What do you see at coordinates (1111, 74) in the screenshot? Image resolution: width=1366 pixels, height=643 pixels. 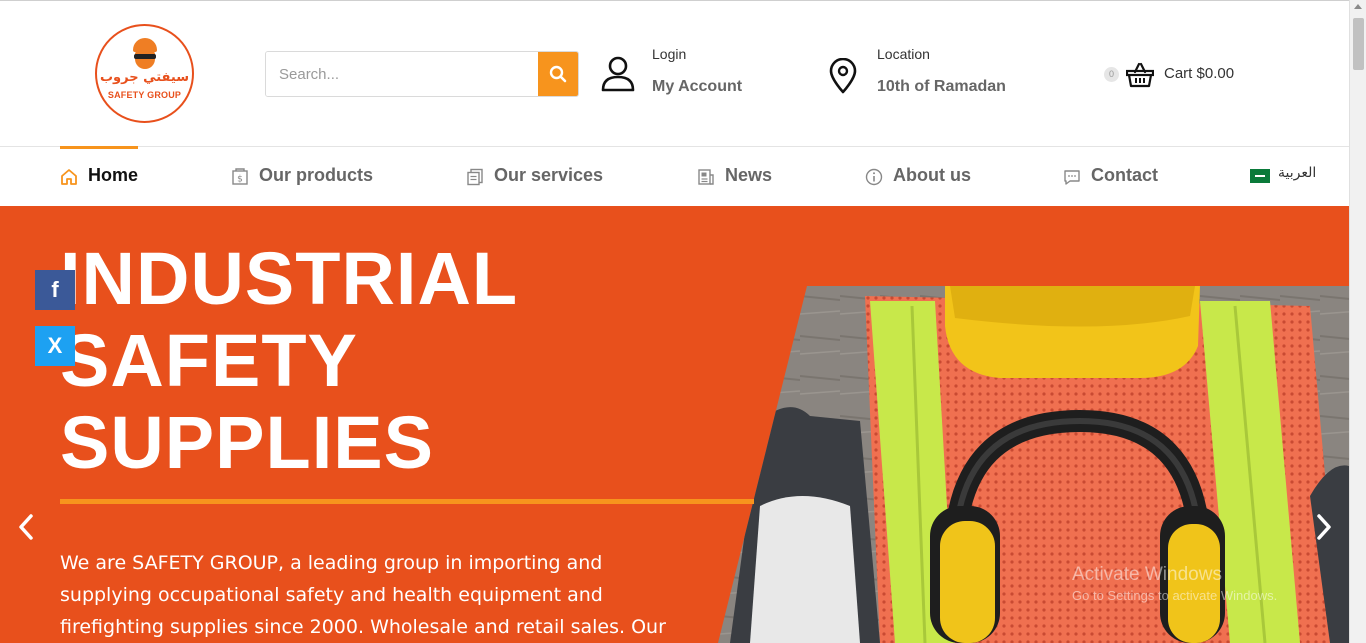 I see `cart-count-badge: 0` at bounding box center [1111, 74].